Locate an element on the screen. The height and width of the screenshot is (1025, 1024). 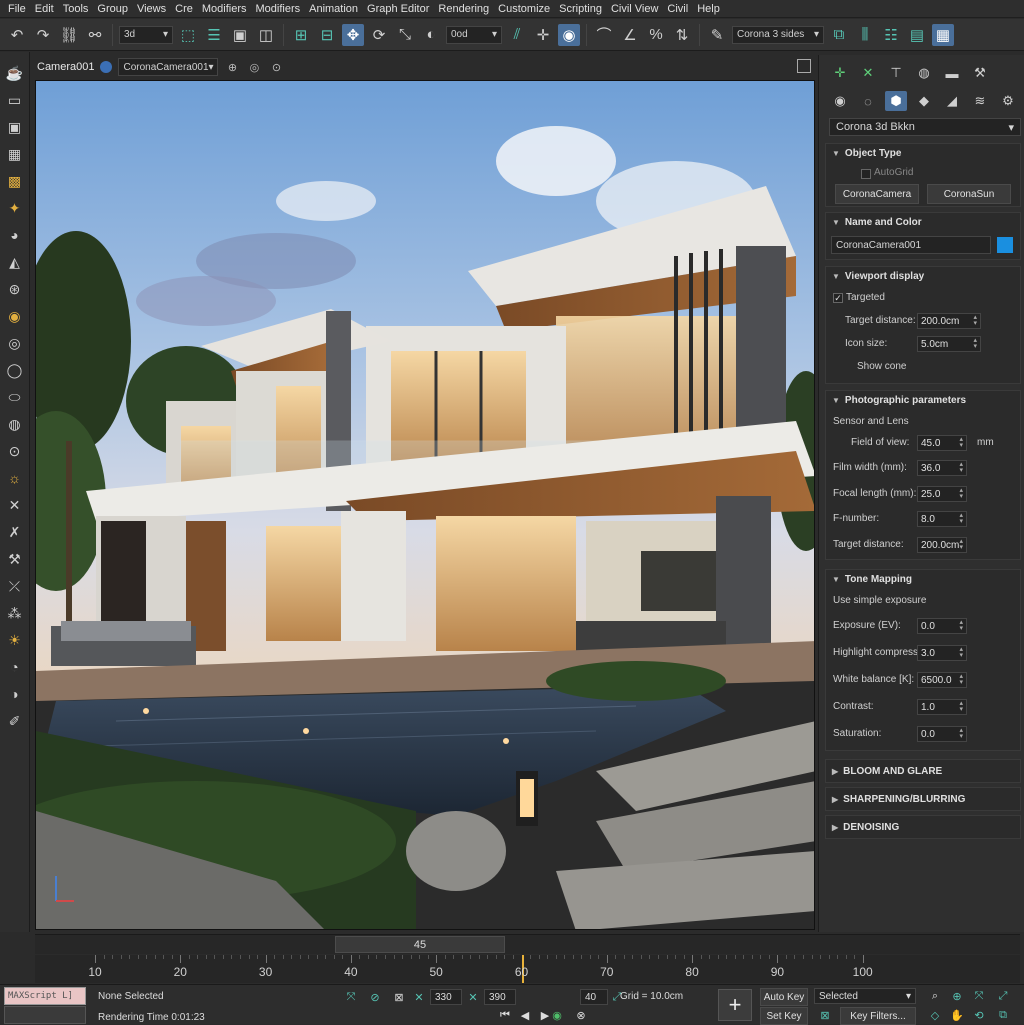
go-to-start-icon: ⏮ is located at coordinates (505, 1015).